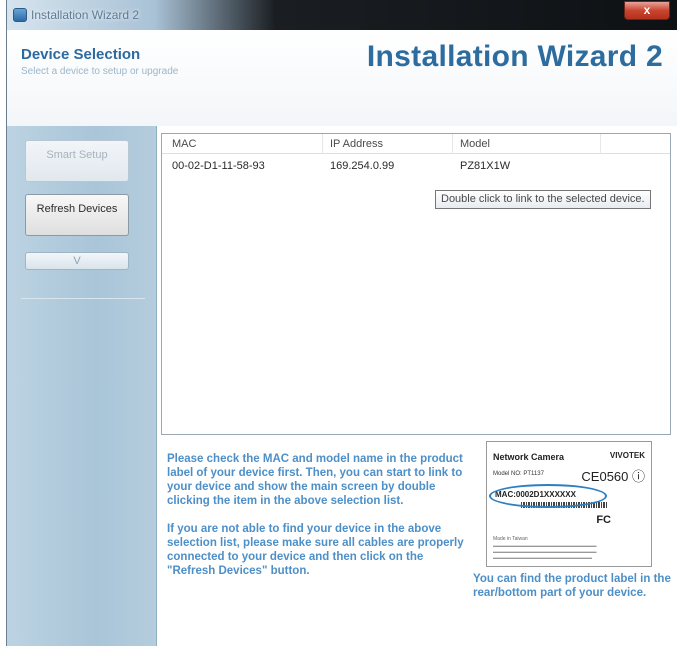 This screenshot has width=677, height=646. I want to click on column-header-mac: MAC, so click(184, 144).